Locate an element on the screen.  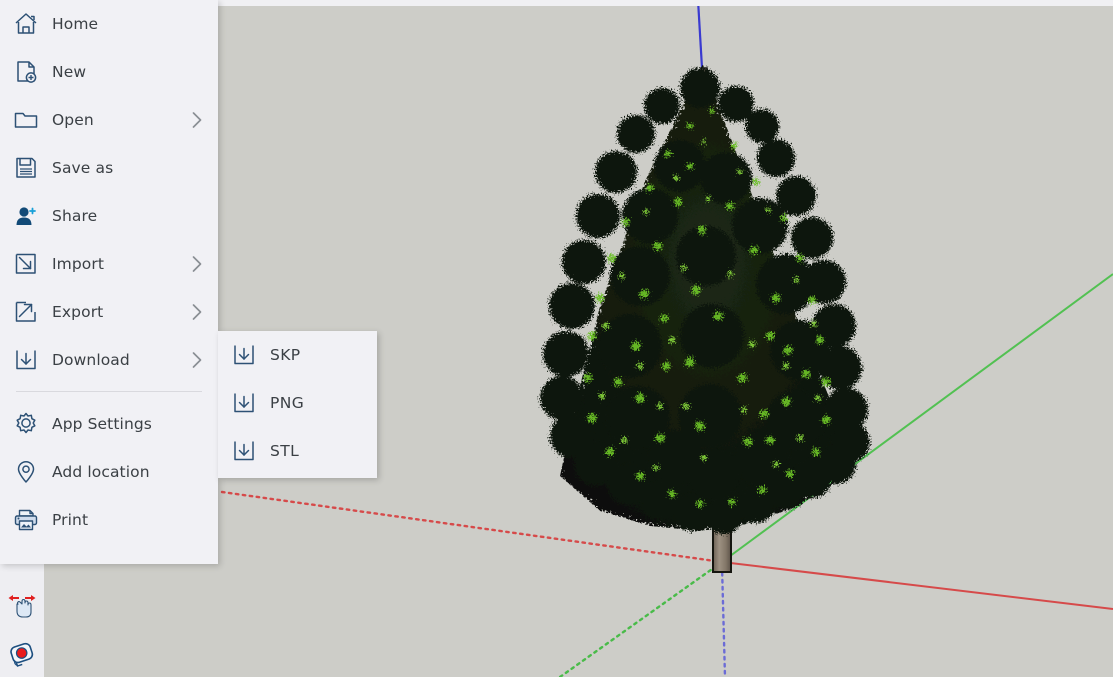
menu-divider is located at coordinates (109, 391).